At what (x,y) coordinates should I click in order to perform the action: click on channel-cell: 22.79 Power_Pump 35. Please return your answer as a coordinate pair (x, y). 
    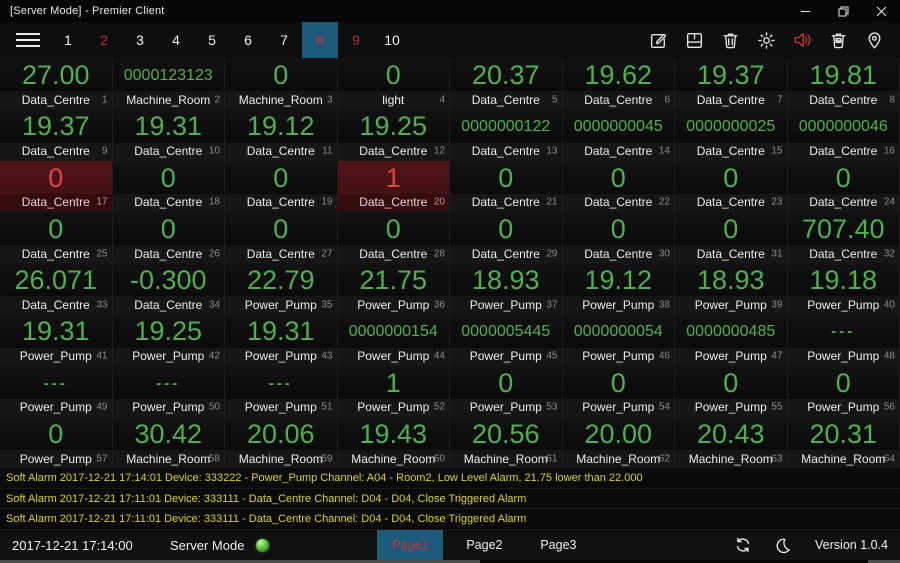
    Looking at the image, I should click on (281, 289).